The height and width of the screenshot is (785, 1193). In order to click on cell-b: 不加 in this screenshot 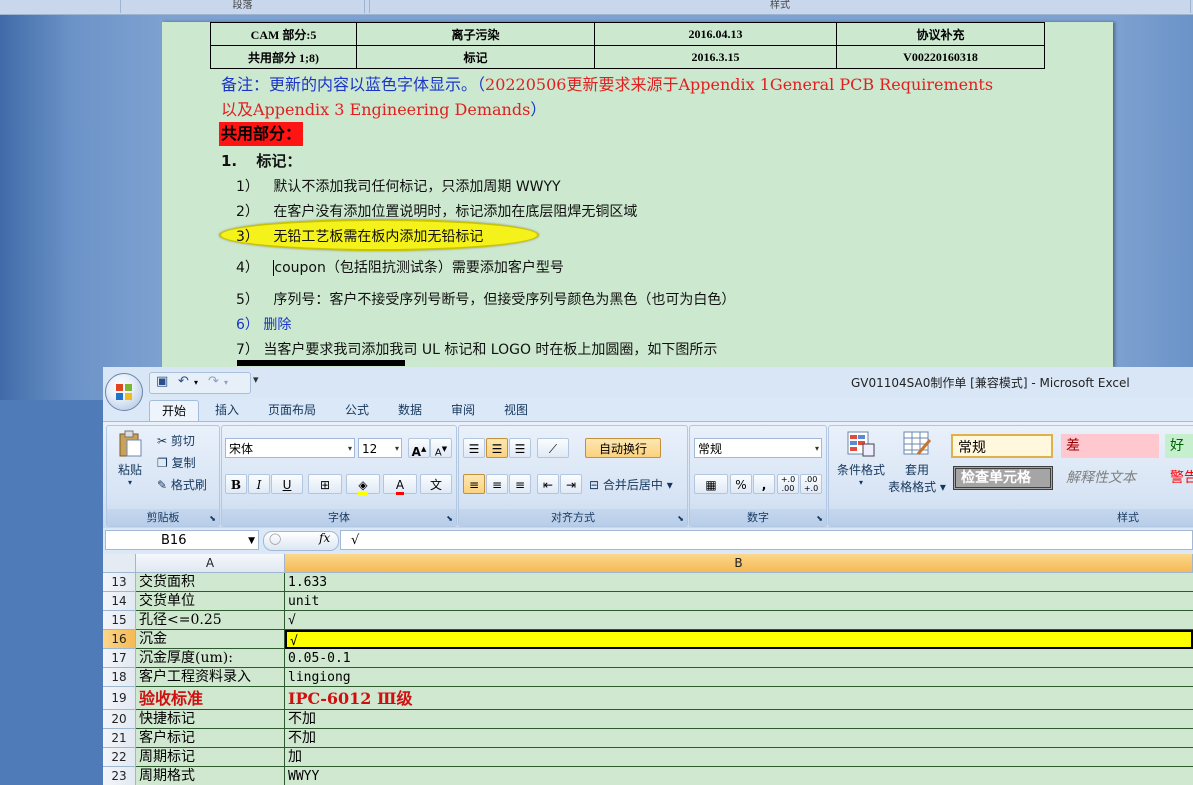, I will do `click(739, 738)`.